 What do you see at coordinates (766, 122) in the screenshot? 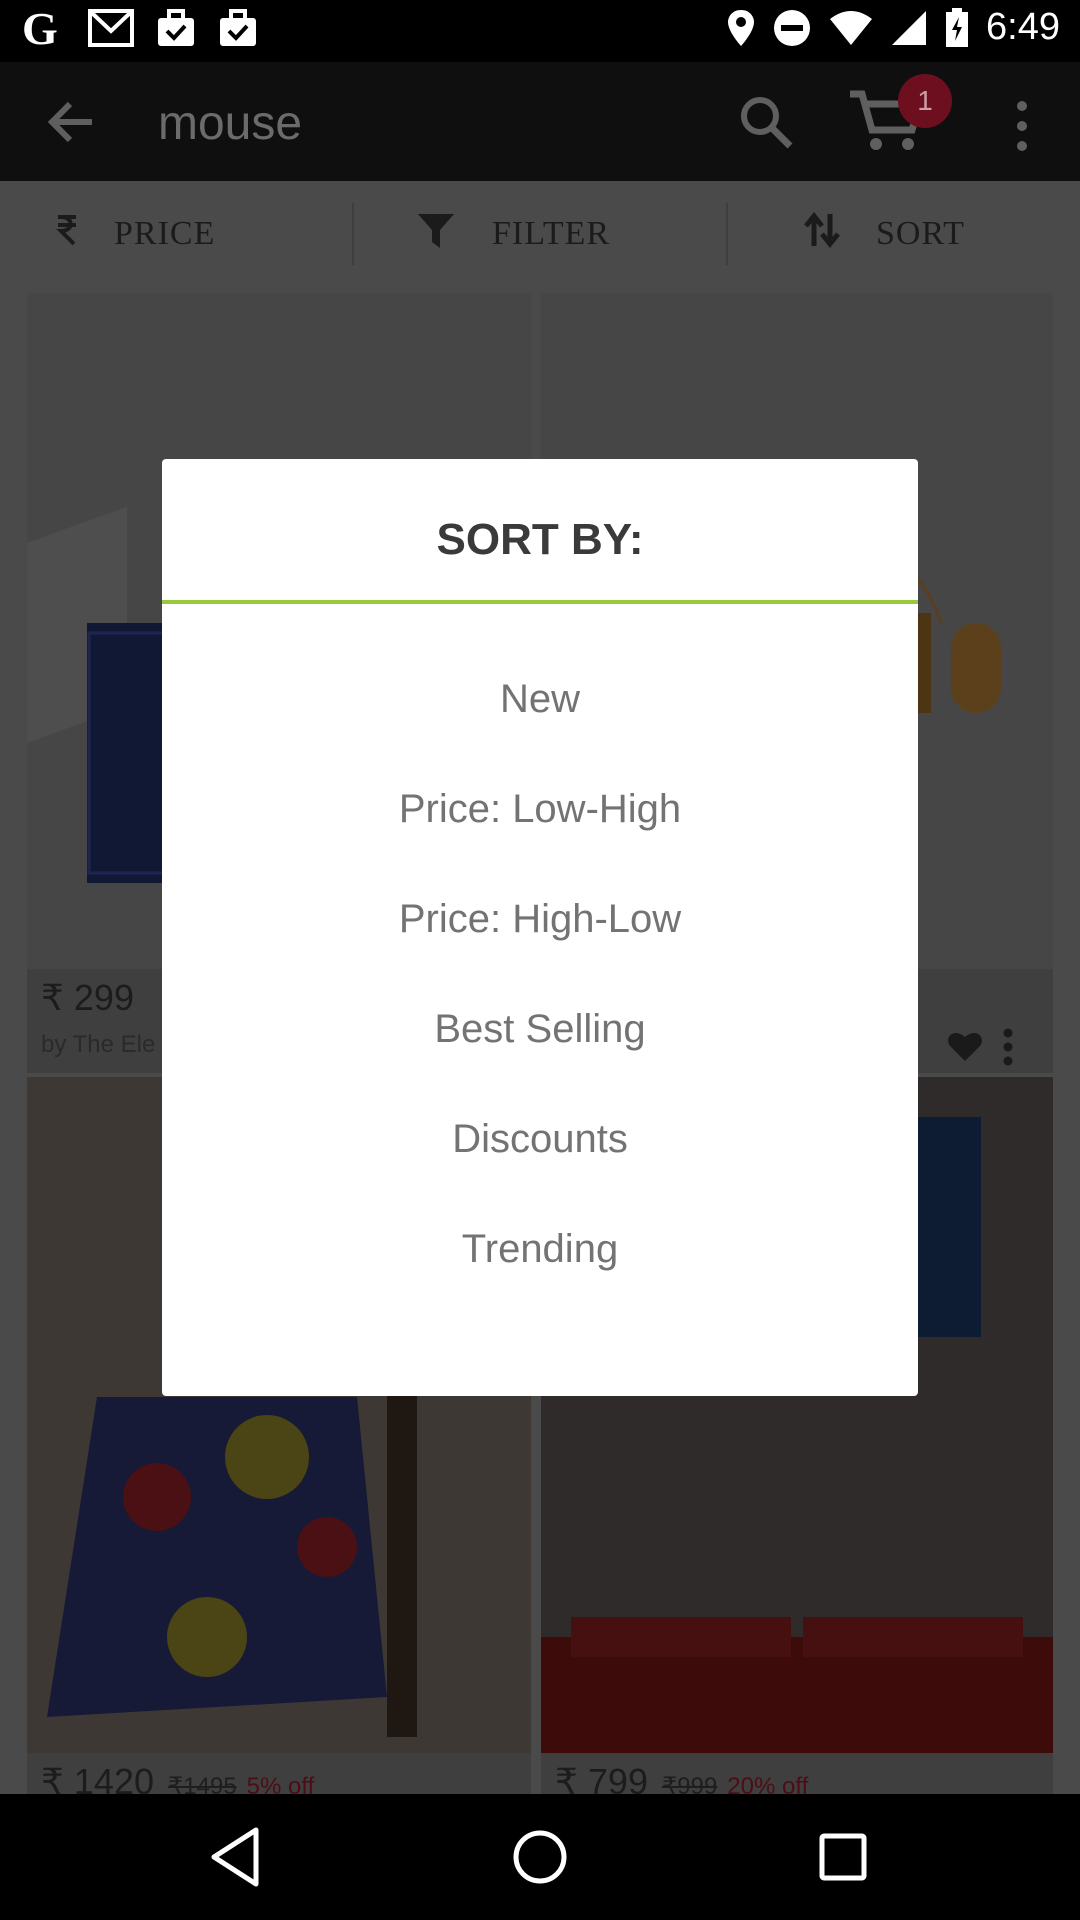
I see `search-icon` at bounding box center [766, 122].